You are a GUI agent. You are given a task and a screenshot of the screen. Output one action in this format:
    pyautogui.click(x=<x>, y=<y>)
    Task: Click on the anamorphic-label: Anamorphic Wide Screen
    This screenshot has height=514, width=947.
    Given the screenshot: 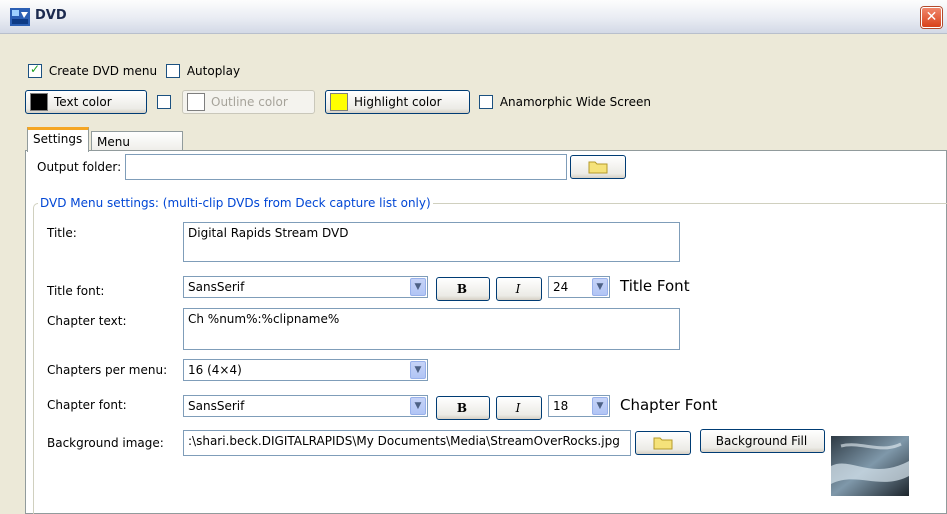 What is the action you would take?
    pyautogui.click(x=575, y=101)
    